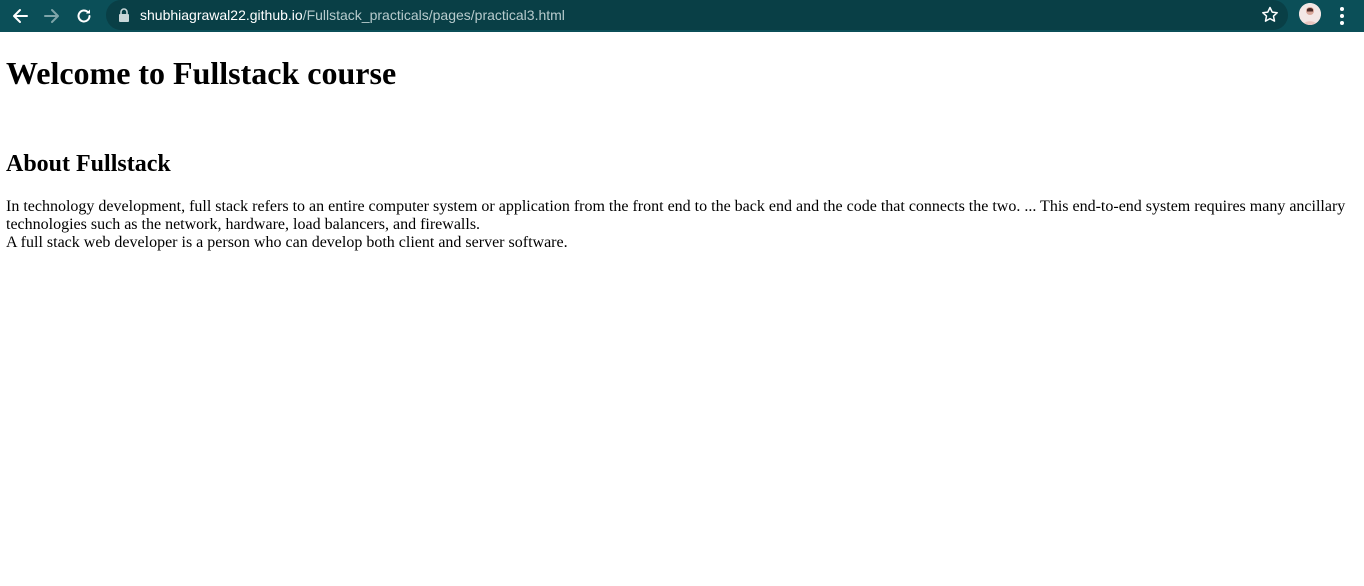 The width and height of the screenshot is (1364, 586). Describe the element at coordinates (1270, 15) in the screenshot. I see `star-icon` at that location.